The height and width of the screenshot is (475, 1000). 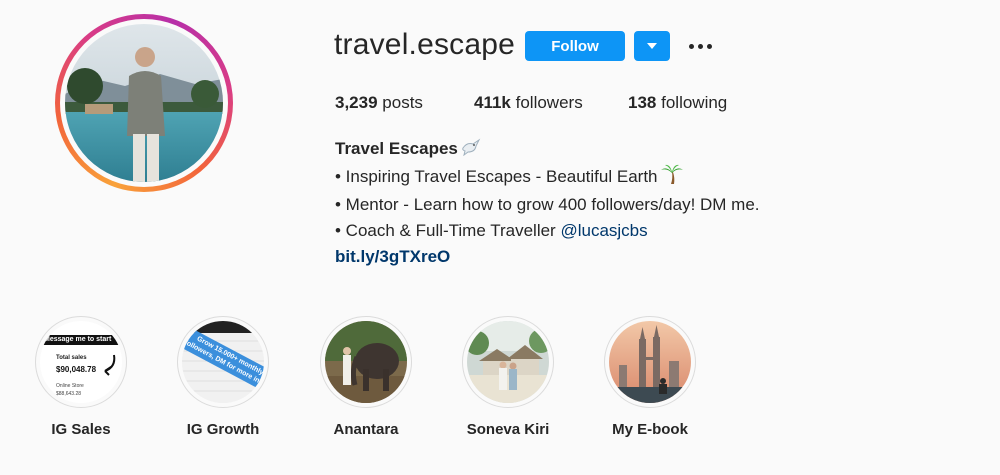 I want to click on profile-avatar, so click(x=144, y=103).